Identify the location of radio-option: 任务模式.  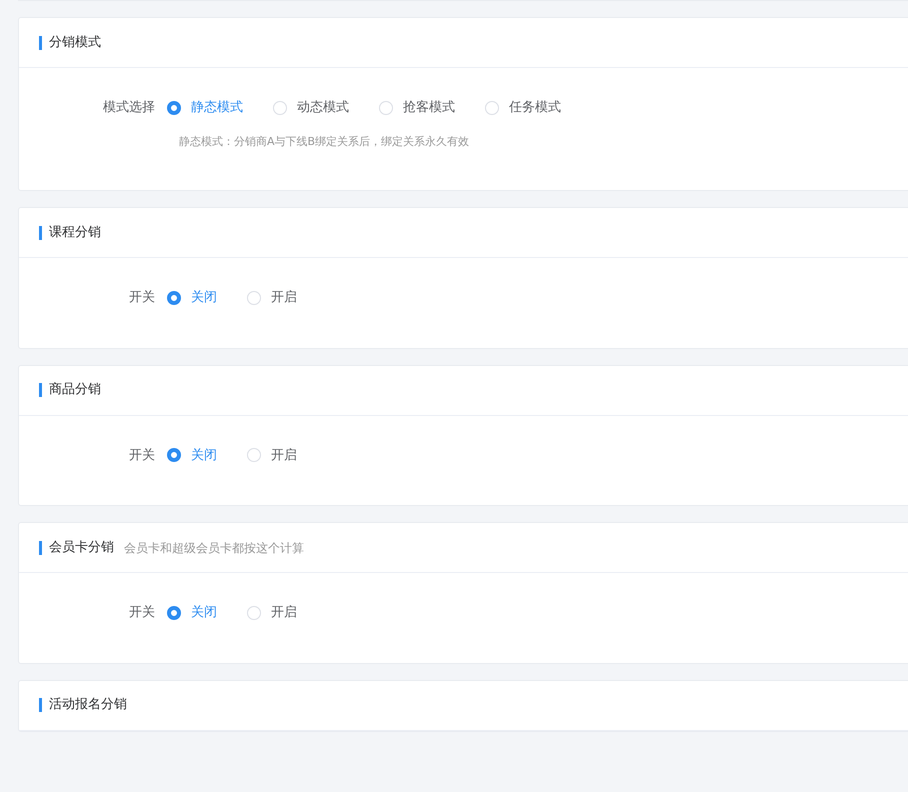
(523, 108).